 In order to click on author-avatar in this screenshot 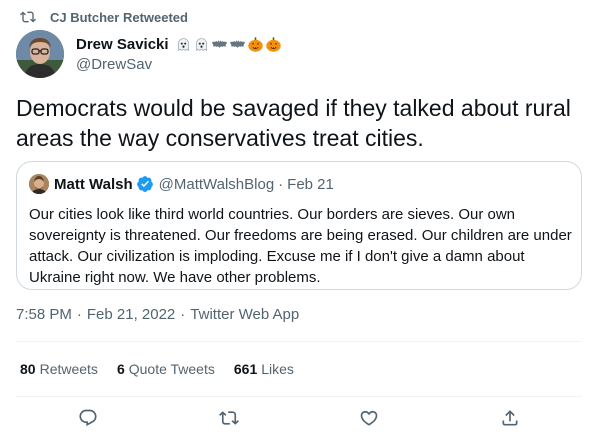, I will do `click(40, 54)`.